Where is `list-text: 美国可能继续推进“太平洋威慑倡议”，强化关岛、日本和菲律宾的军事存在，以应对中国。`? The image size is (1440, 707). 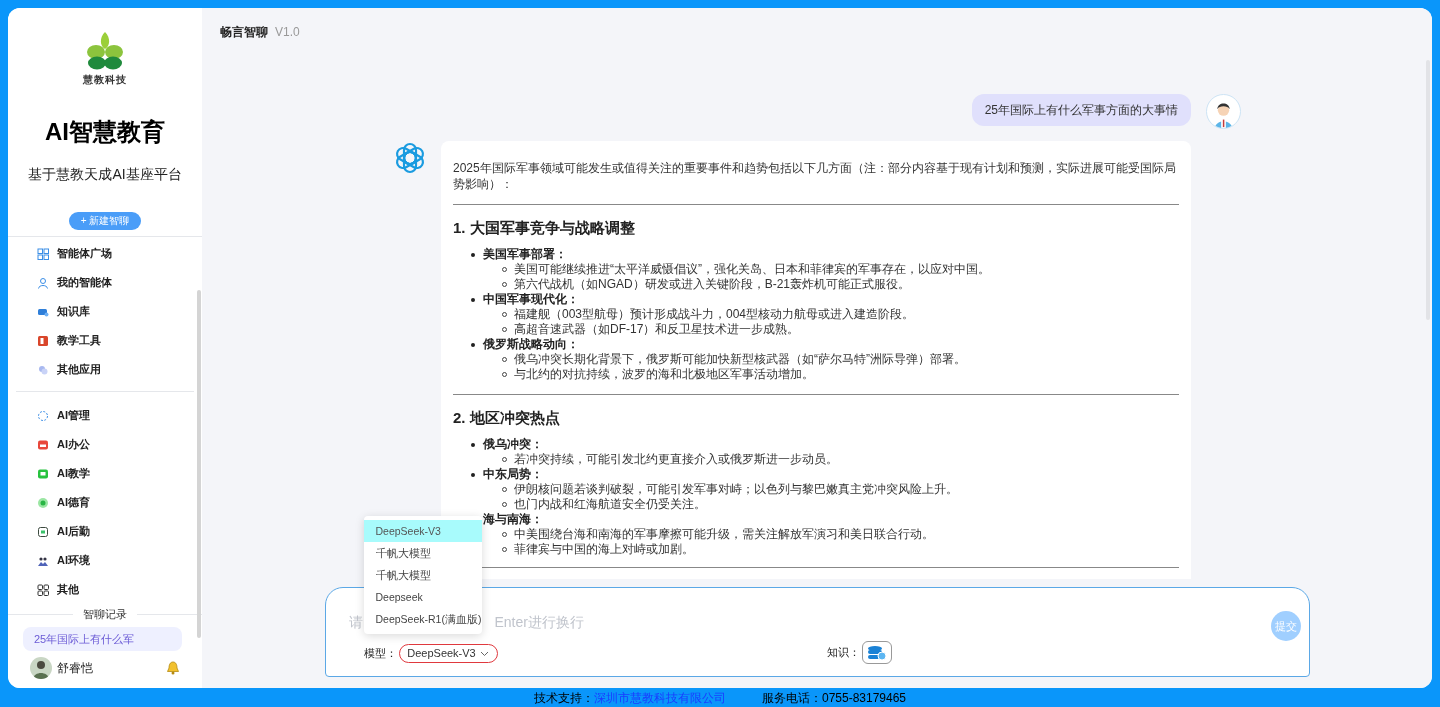 list-text: 美国可能继续推进“太平洋威慑倡议”，强化关岛、日本和菲律宾的军事存在，以应对中国。 is located at coordinates (752, 269).